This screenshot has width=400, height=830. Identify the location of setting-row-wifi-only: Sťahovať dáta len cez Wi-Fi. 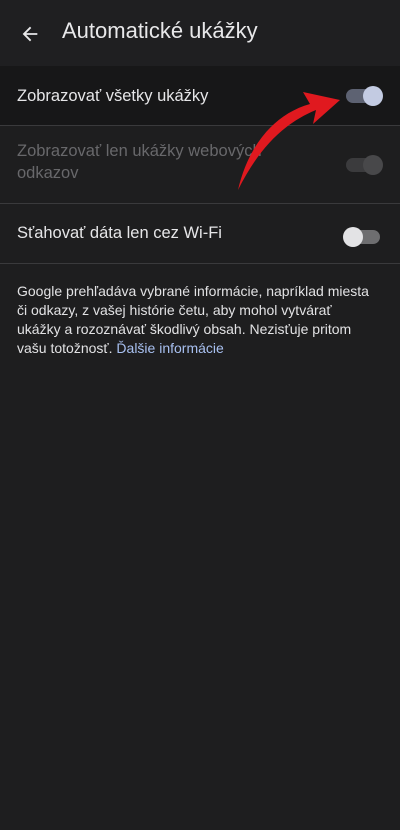
(200, 234).